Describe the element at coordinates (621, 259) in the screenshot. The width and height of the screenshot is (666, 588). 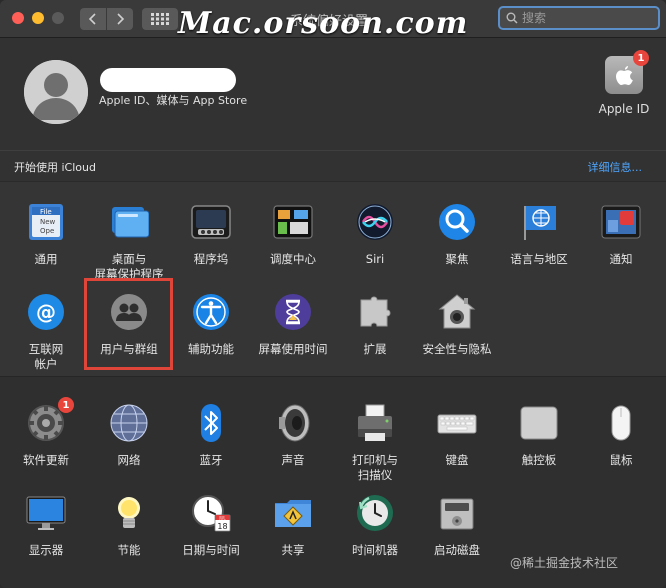
I see `pref-label: 通知` at that location.